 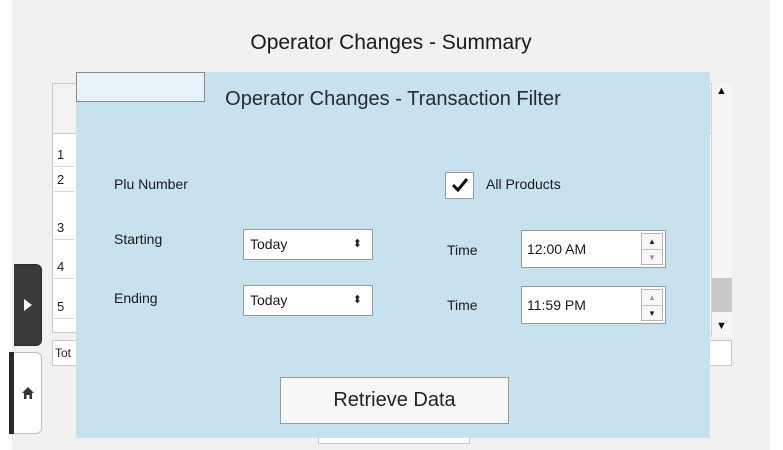 I want to click on home-icon, so click(x=27, y=393).